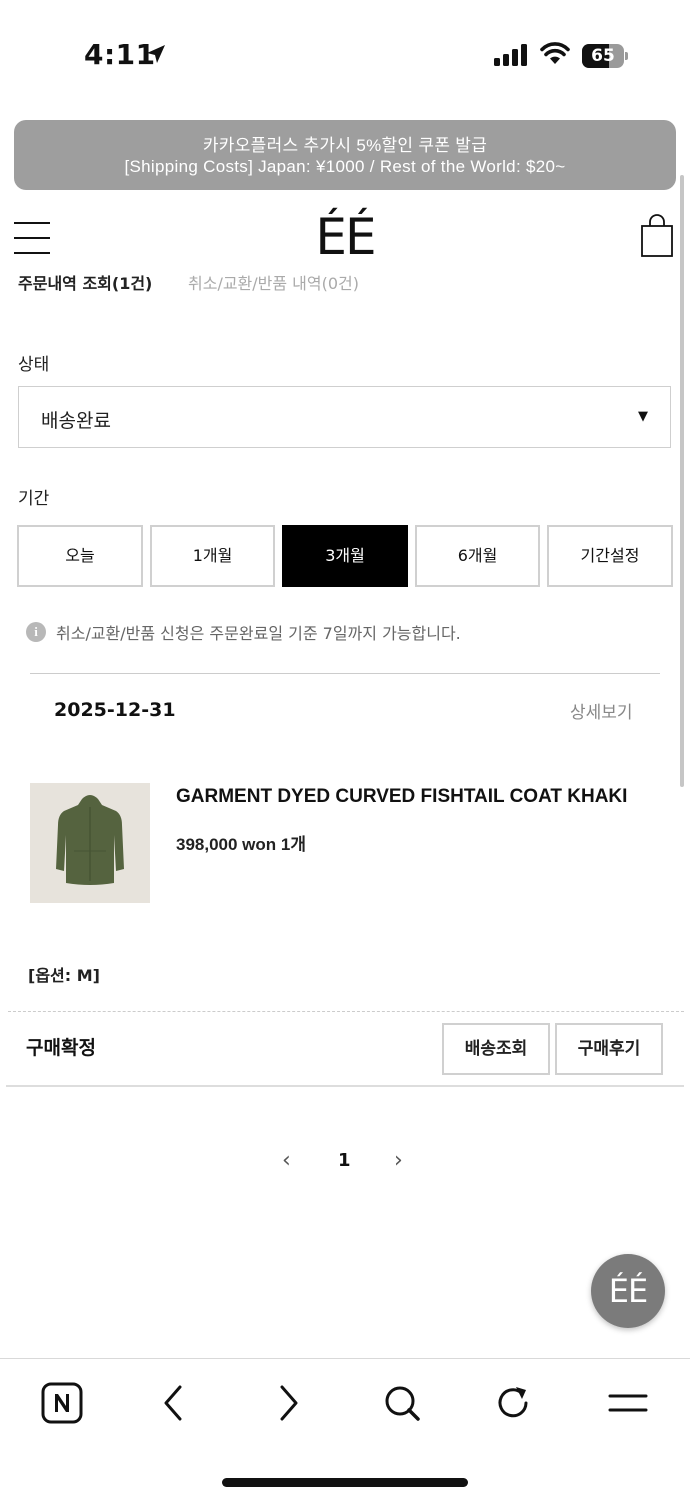 Image resolution: width=690 pixels, height=1500 pixels. Describe the element at coordinates (628, 1291) in the screenshot. I see `floating-brand-button: ÉÉ` at that location.